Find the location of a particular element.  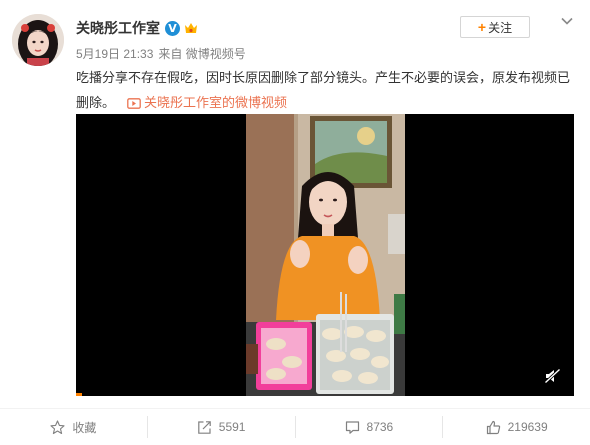

action-bar: 收藏 5591 8736 219639 is located at coordinates (295, 426).